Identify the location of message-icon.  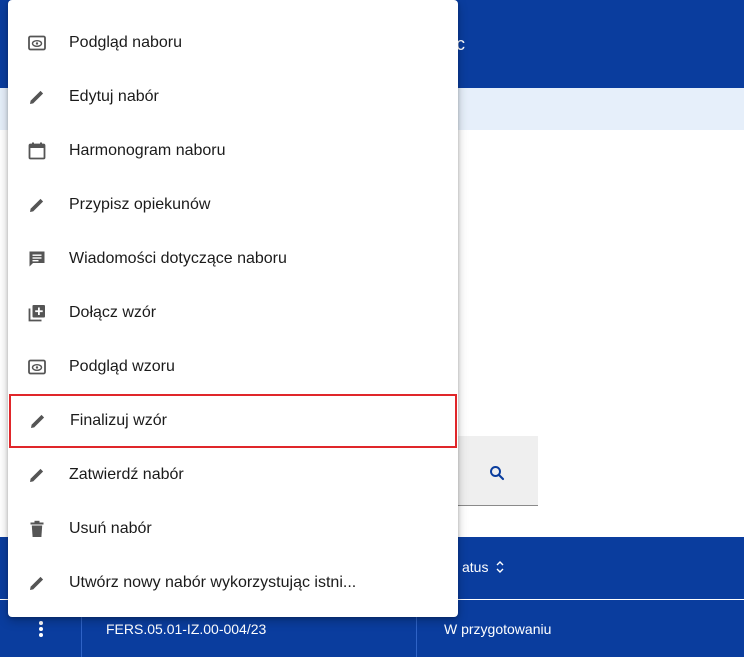
(37, 259).